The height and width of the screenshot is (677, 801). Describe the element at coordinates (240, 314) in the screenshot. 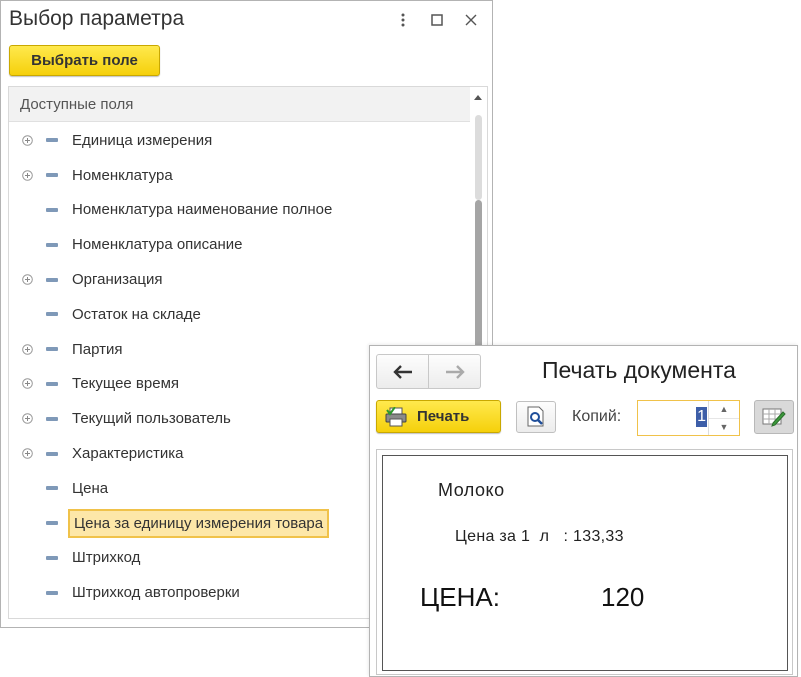

I see `list-item: Остаток на складе` at that location.